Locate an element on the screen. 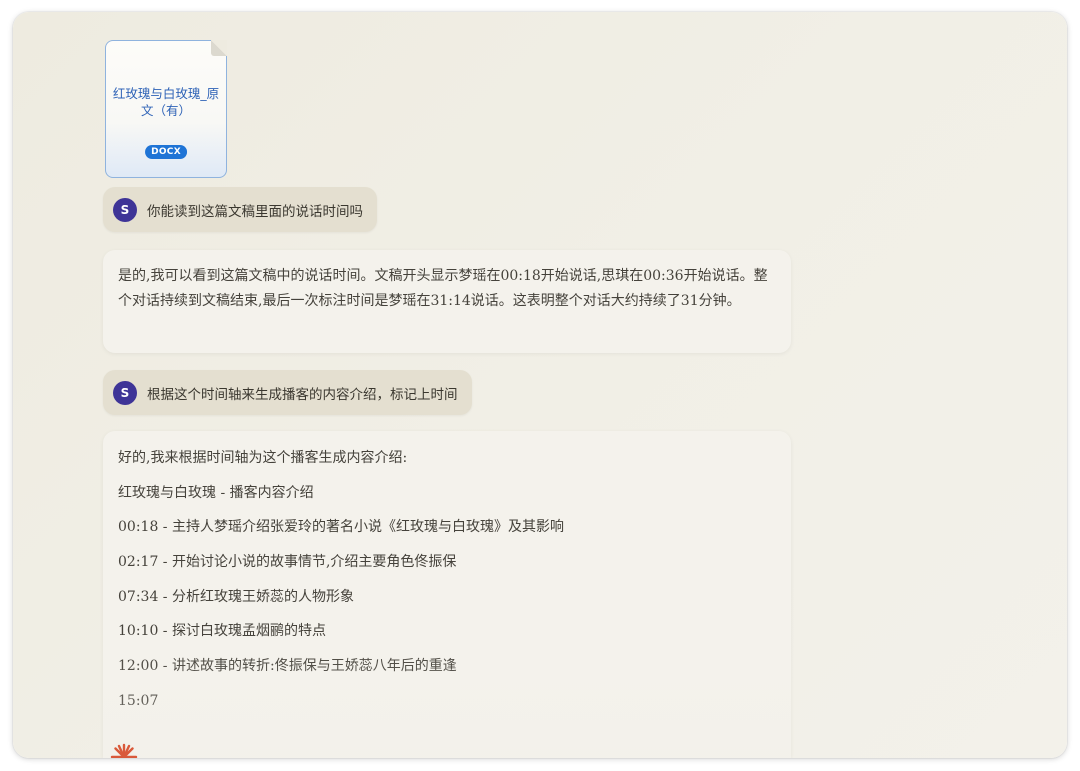 The image size is (1080, 771). timeline-entry: 00:18 - 主持人梦瑶介绍张爱玲的著名小说《红玫瑰与白玫瑰》及其影响 is located at coordinates (341, 527).